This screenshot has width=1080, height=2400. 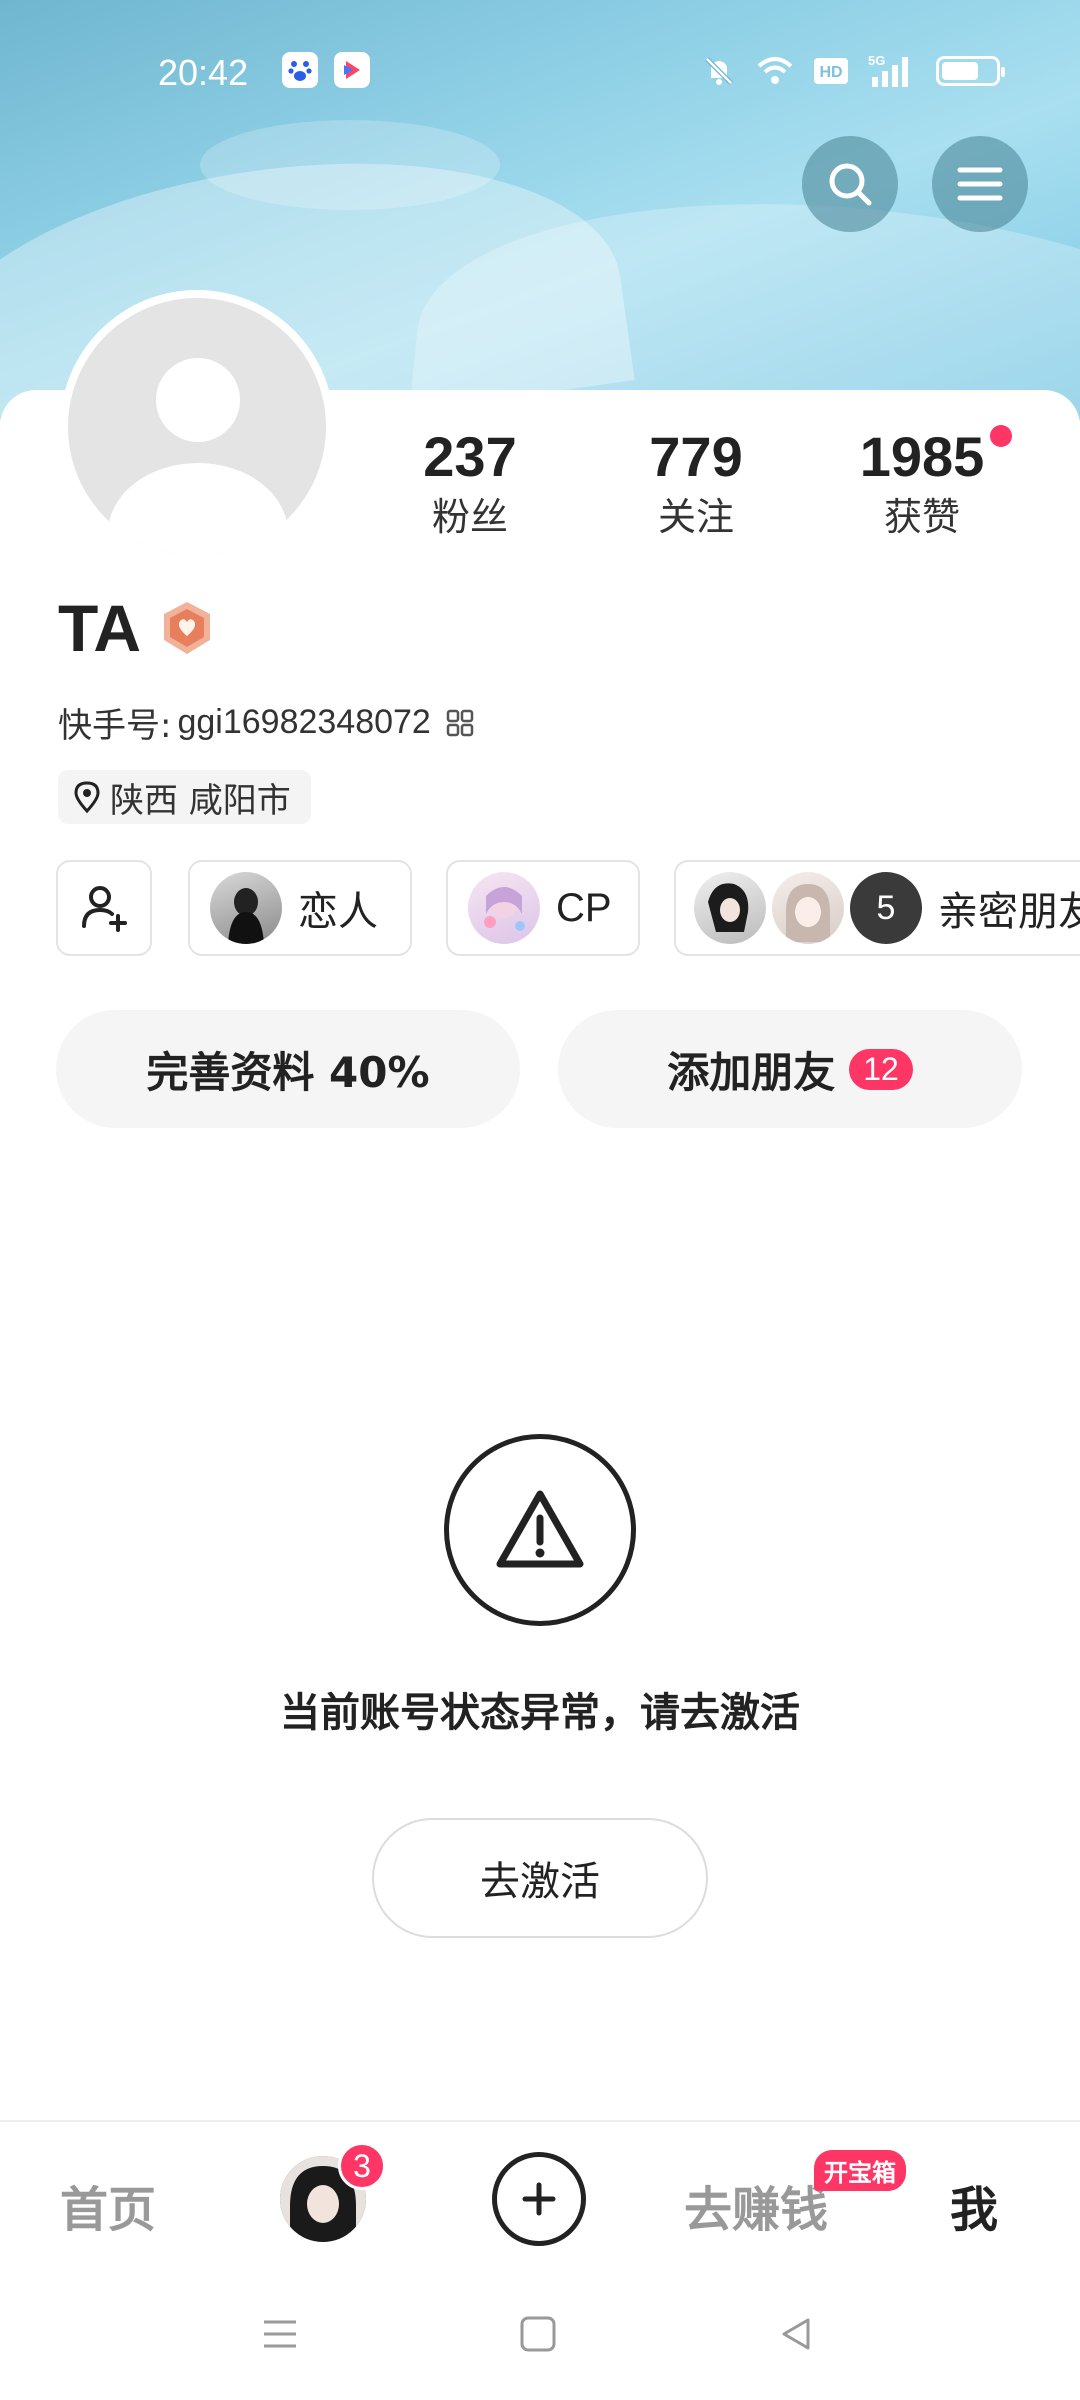 What do you see at coordinates (504, 908) in the screenshot?
I see `cp-avatar` at bounding box center [504, 908].